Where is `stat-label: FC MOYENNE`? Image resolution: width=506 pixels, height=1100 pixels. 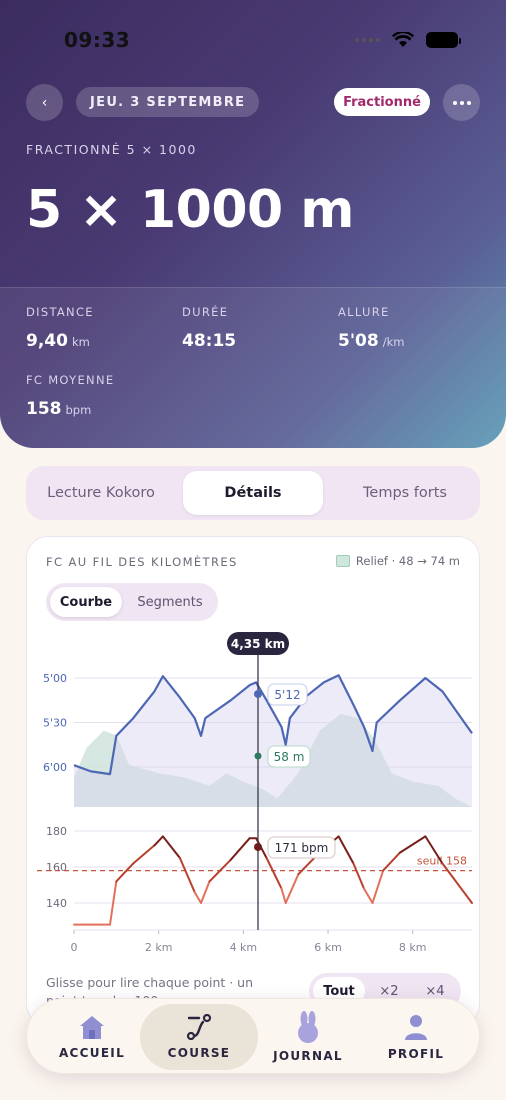
stat-label: FC MOYENNE is located at coordinates (70, 380).